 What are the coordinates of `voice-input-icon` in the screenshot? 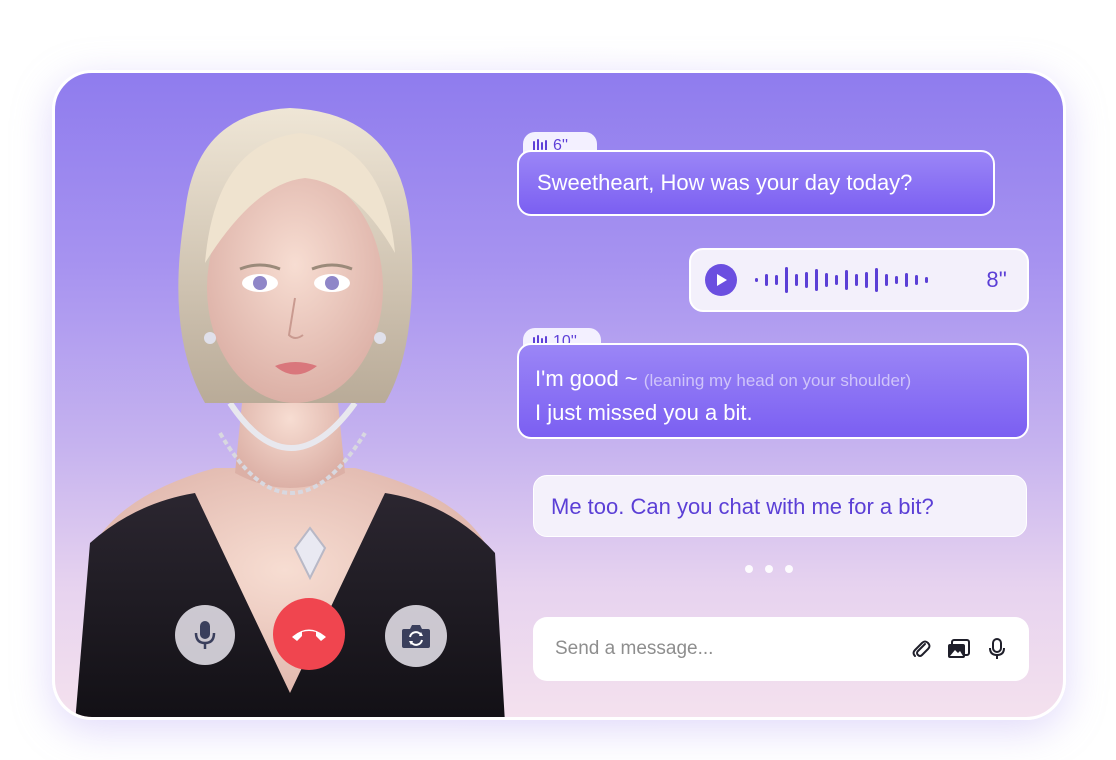 It's located at (997, 648).